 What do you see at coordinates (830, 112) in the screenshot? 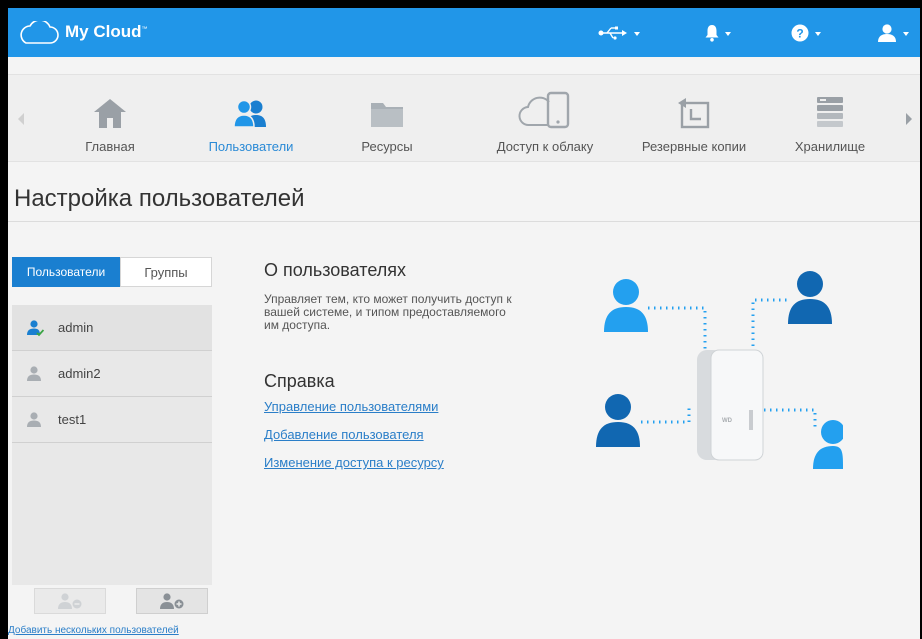
I see `storage-icon` at bounding box center [830, 112].